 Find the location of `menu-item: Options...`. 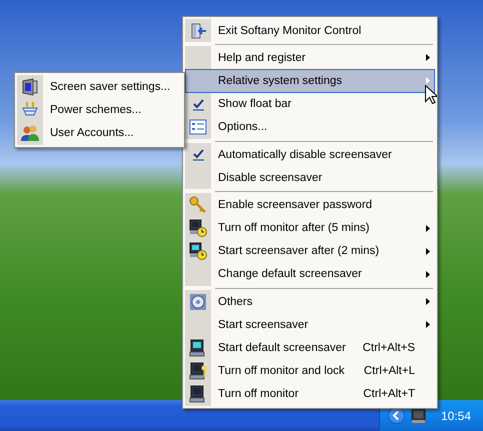

menu-item: Options... is located at coordinates (310, 127).